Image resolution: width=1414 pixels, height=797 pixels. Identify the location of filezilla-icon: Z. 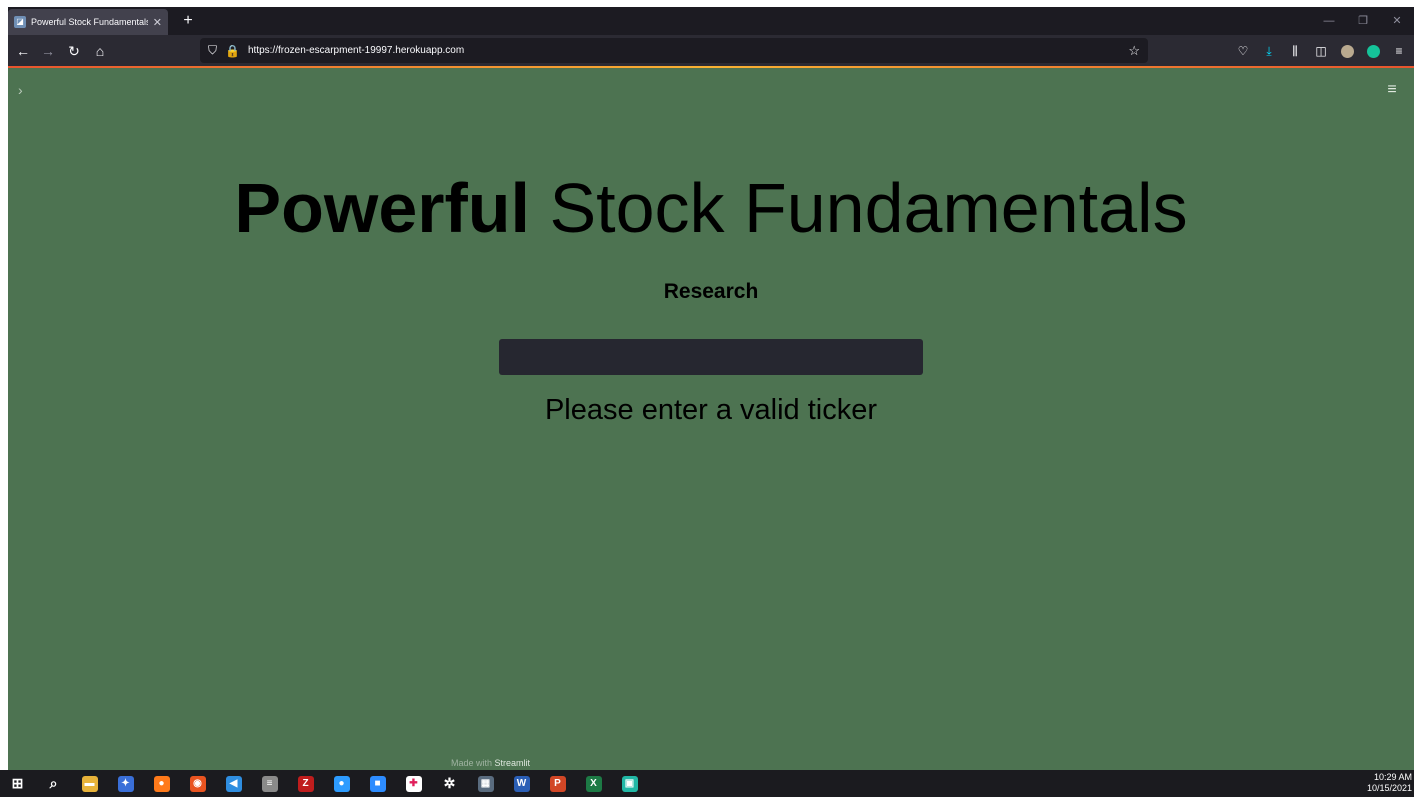
(305, 783).